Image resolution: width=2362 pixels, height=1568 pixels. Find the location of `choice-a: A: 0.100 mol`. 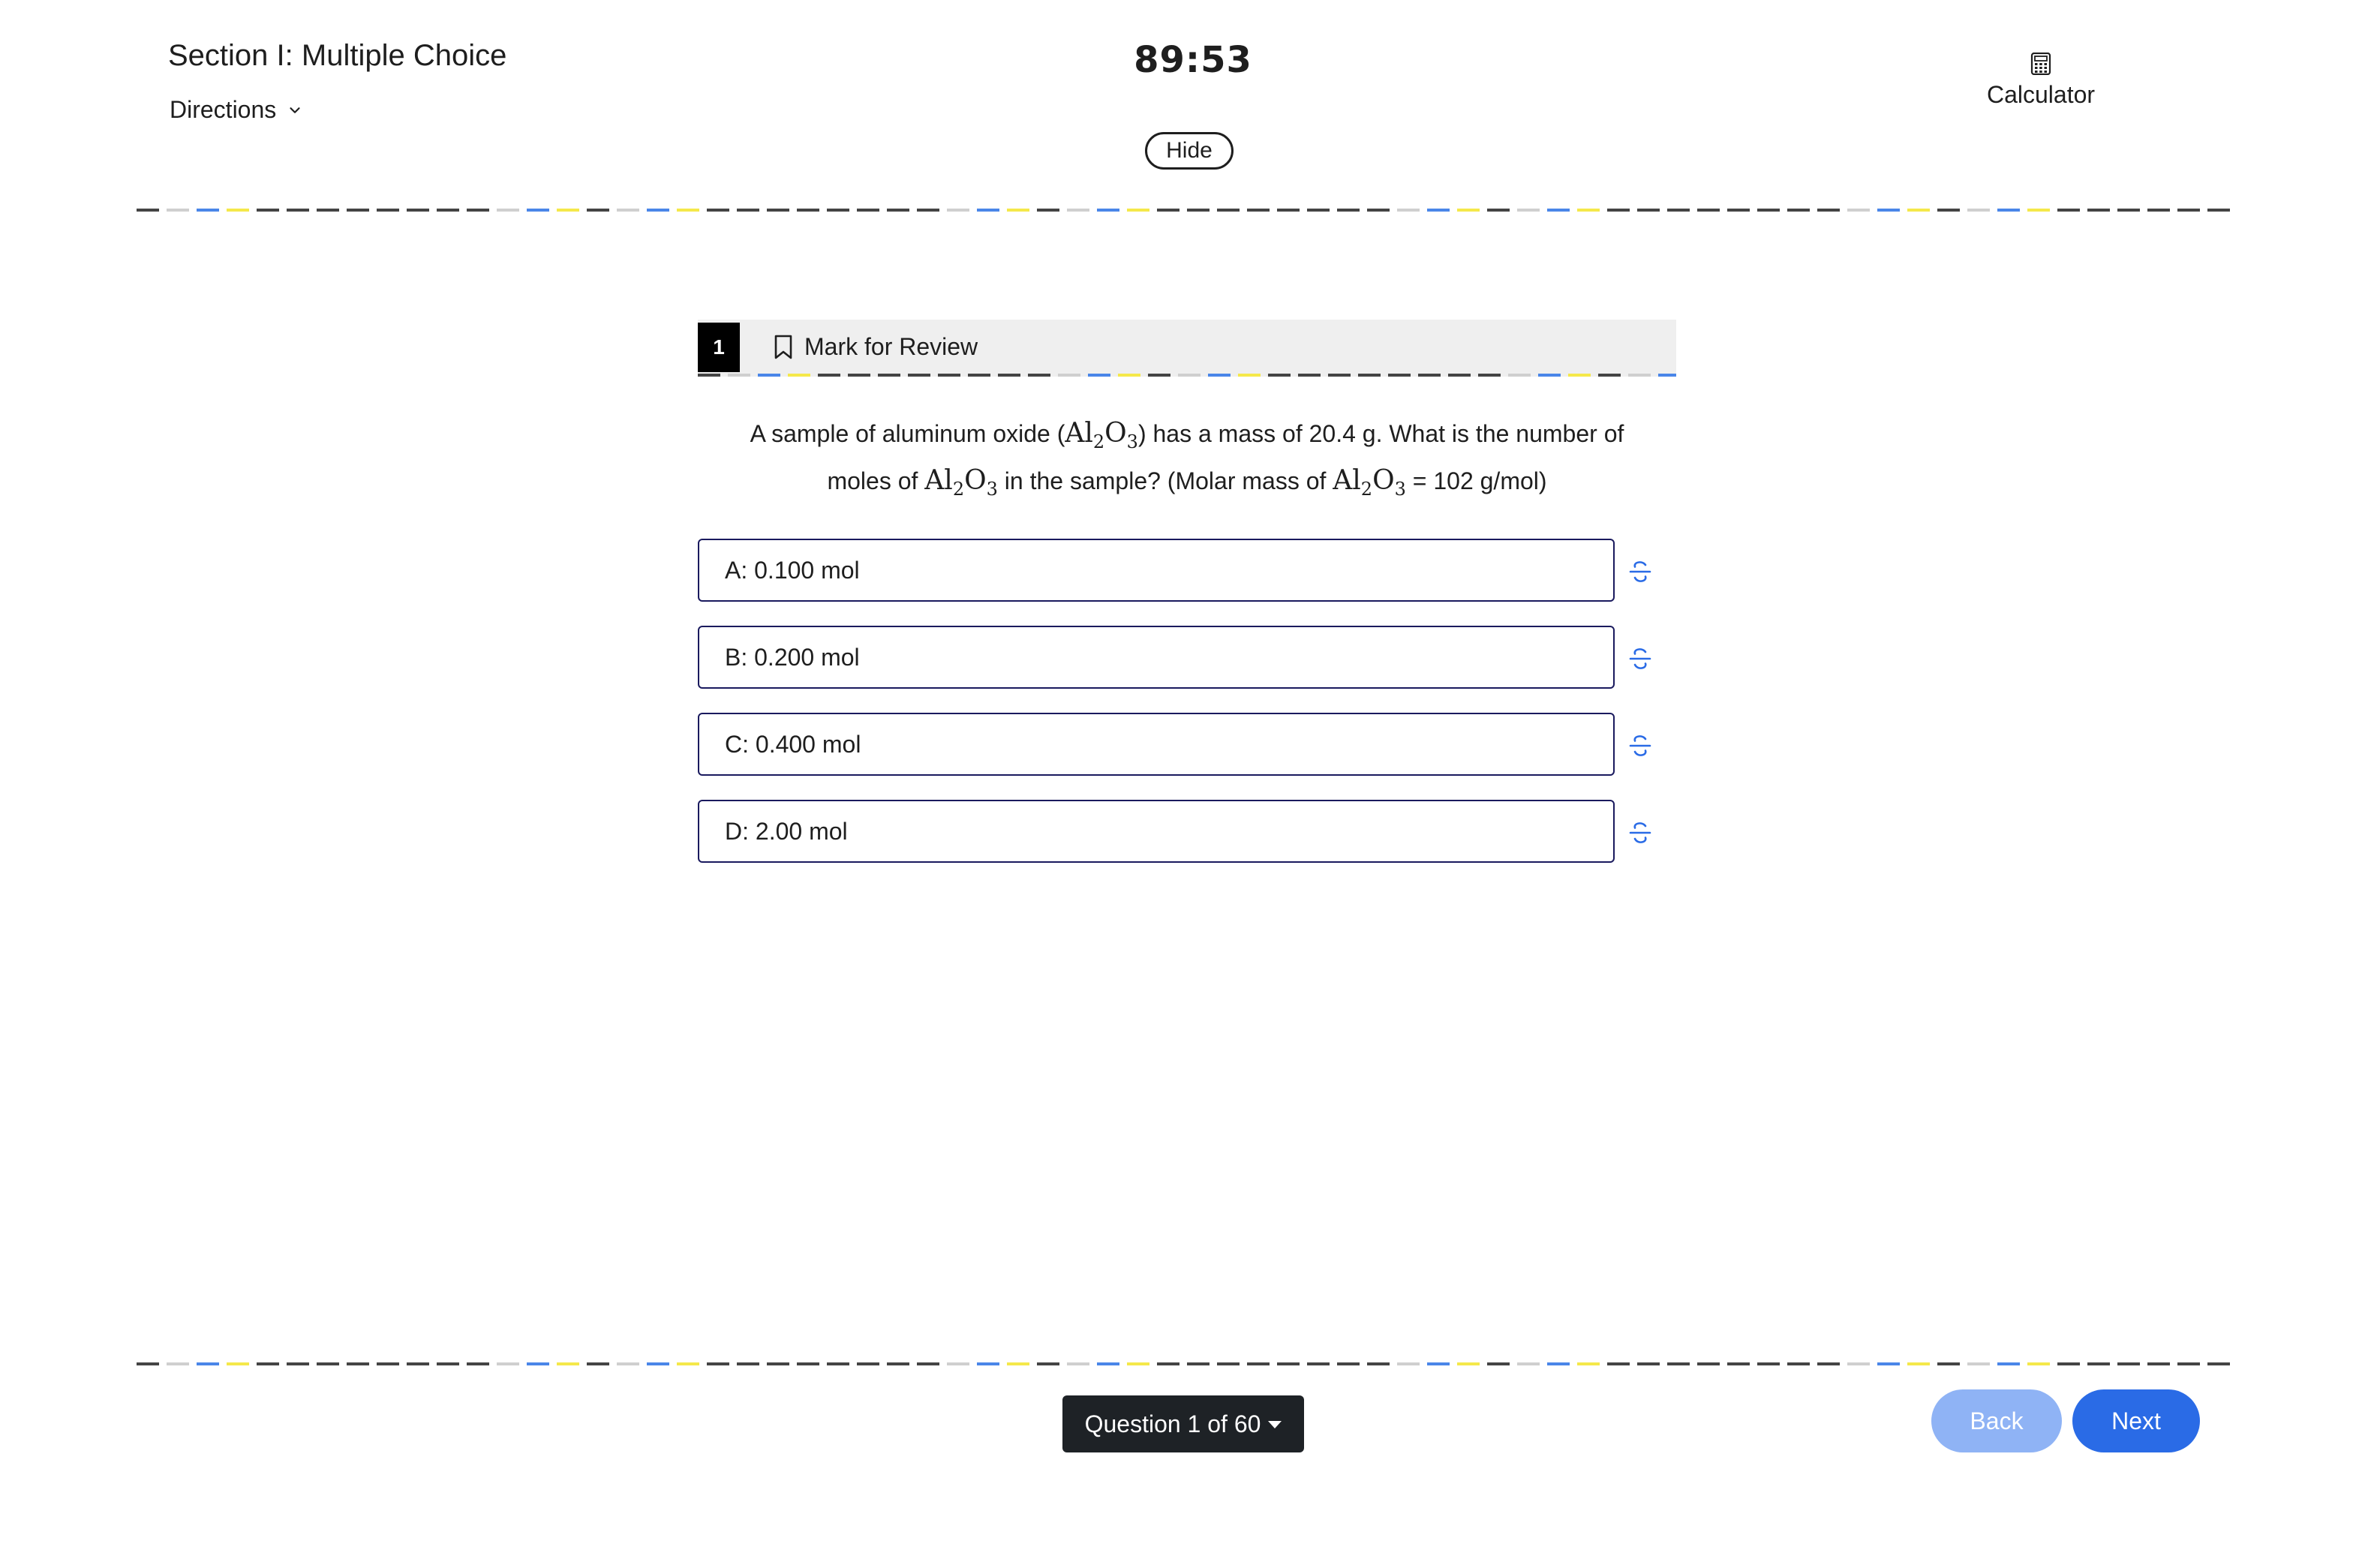

choice-a: A: 0.100 mol is located at coordinates (1156, 570).